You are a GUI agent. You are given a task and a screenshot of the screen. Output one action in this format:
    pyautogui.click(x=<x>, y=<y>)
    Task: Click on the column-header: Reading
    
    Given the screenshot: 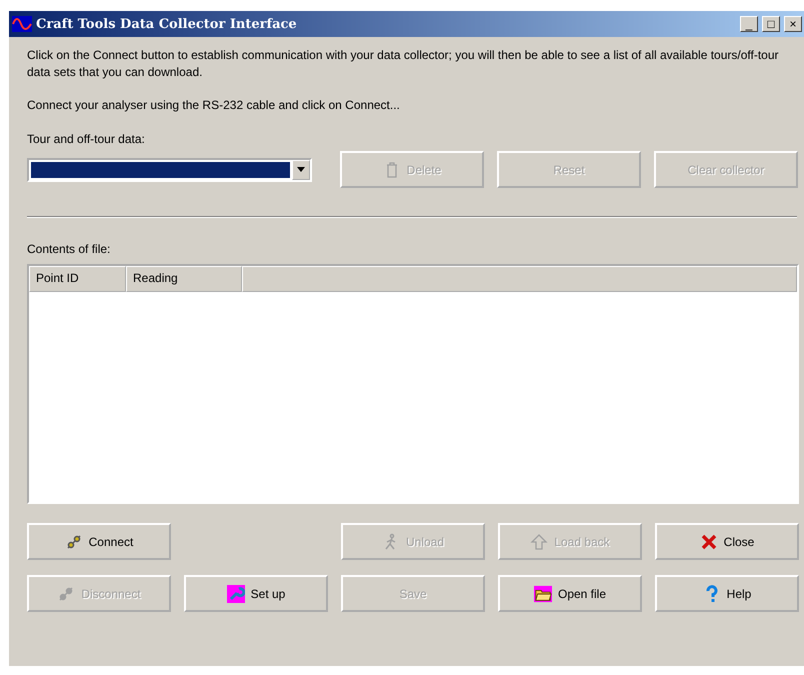 What is the action you would take?
    pyautogui.click(x=184, y=279)
    